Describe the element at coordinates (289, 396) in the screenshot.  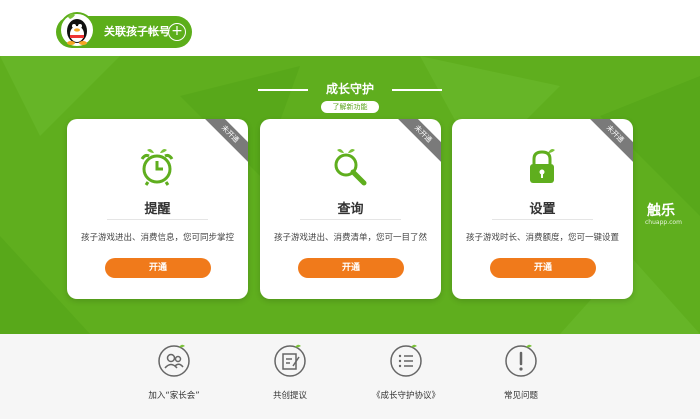
I see `suggestion-label: 共创提议` at that location.